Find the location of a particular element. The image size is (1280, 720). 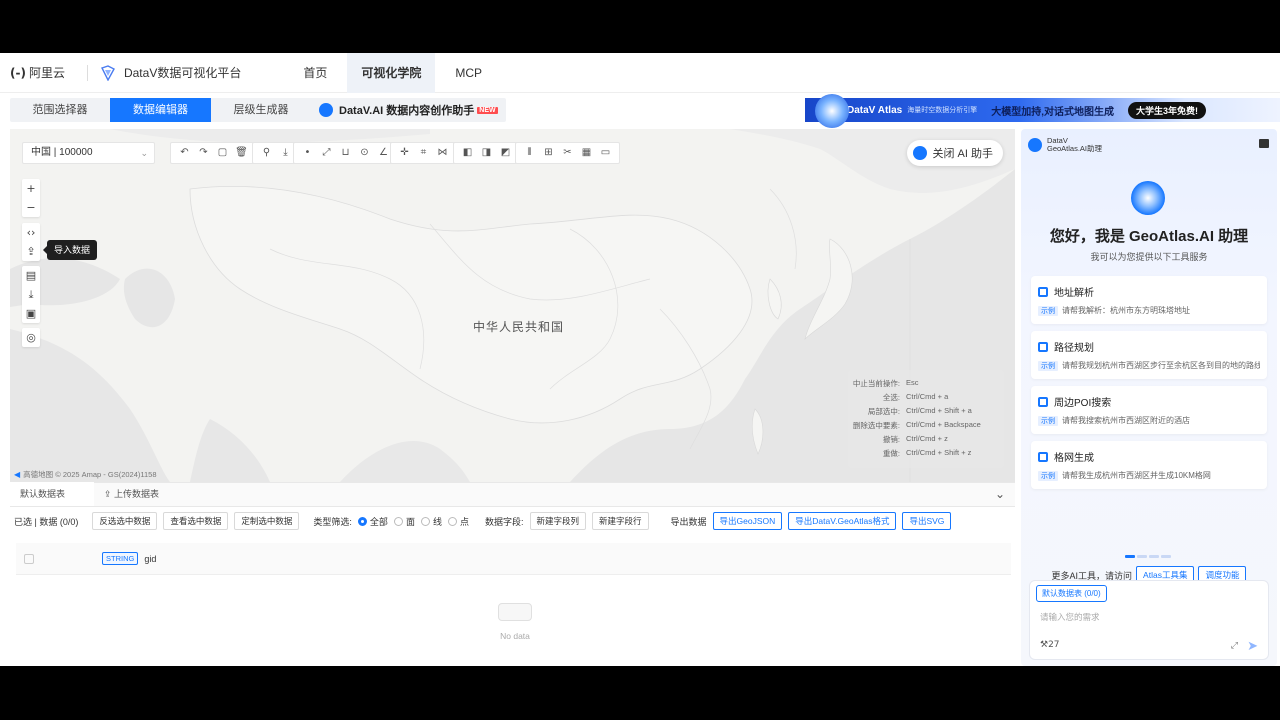

shortcut-row: 撤销: Ctrl/Cmd + z is located at coordinates (915, 439).